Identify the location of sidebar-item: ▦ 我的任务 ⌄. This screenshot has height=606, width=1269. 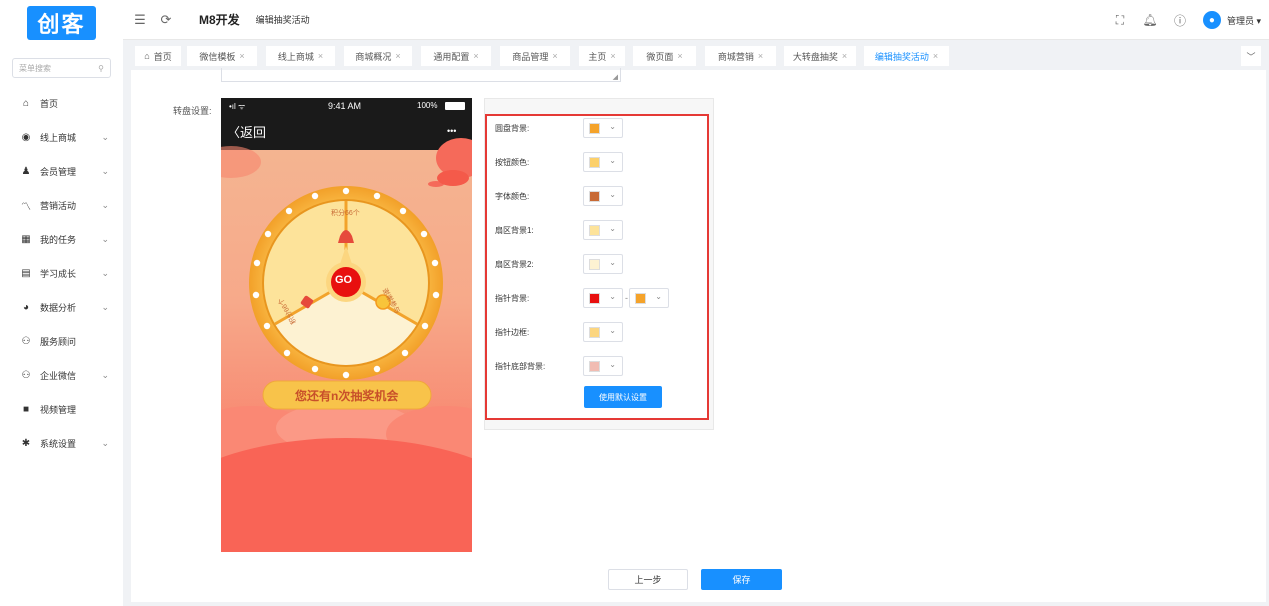
(61, 239).